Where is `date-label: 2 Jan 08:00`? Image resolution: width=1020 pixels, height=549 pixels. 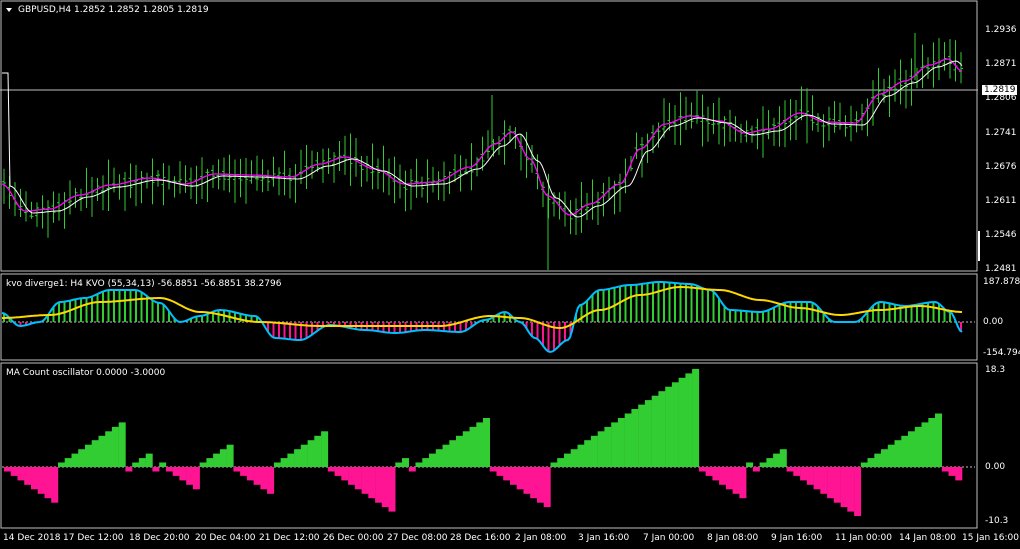
date-label: 2 Jan 08:00 is located at coordinates (541, 538).